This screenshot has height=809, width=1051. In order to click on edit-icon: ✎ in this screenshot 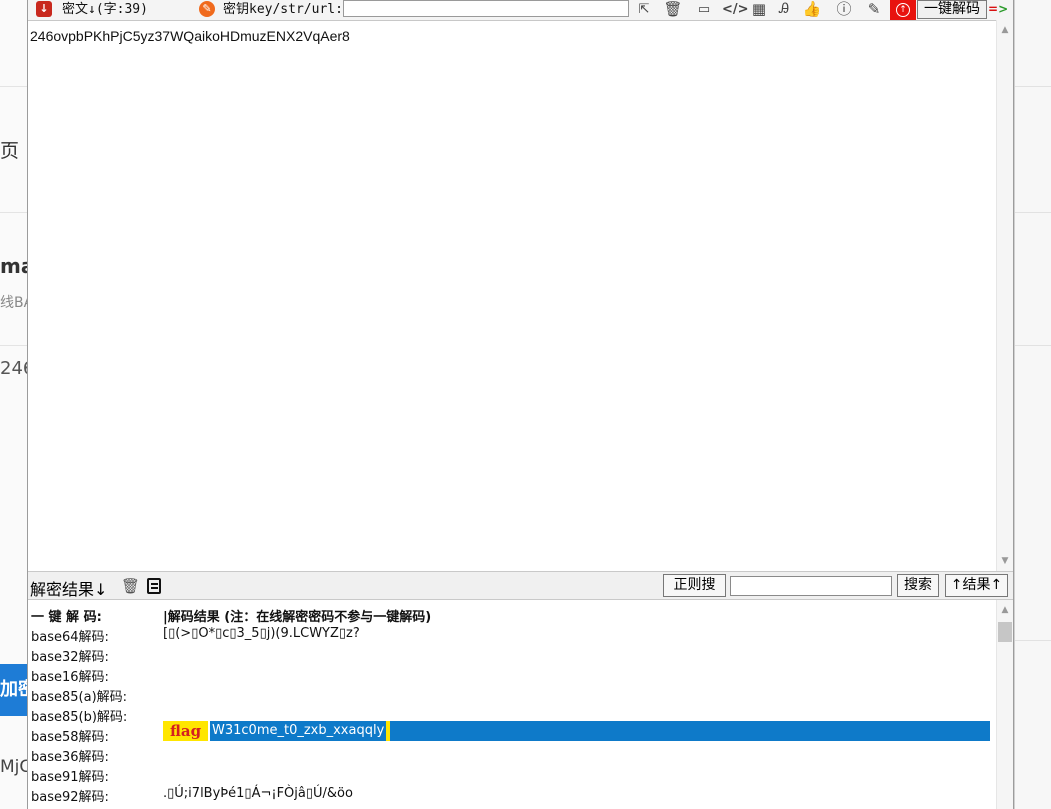, I will do `click(874, 9)`.